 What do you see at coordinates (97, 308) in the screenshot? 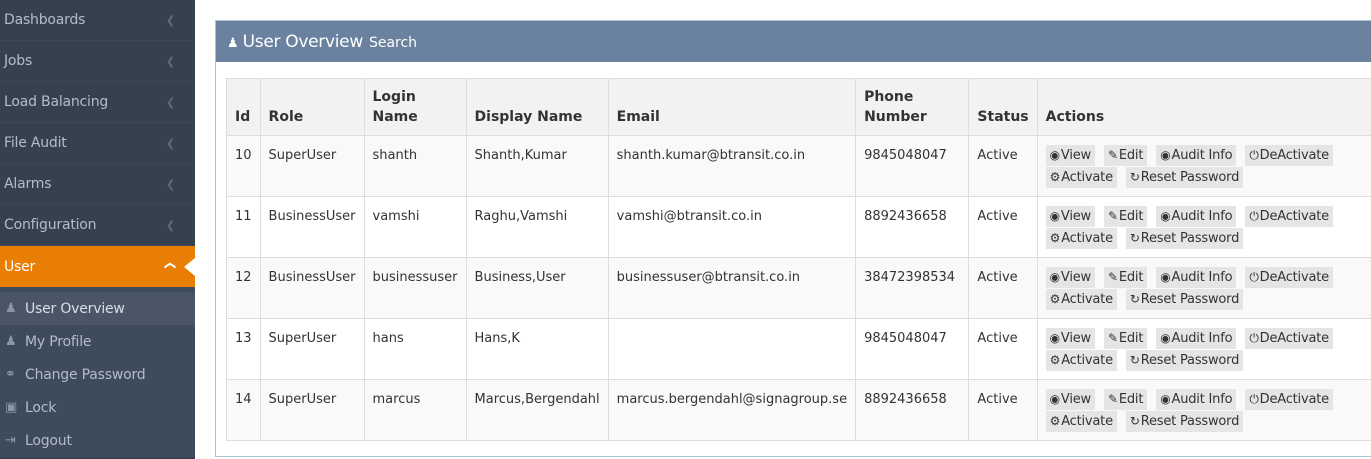
I see `submenu-item-user-overview: ♟ User Overview` at bounding box center [97, 308].